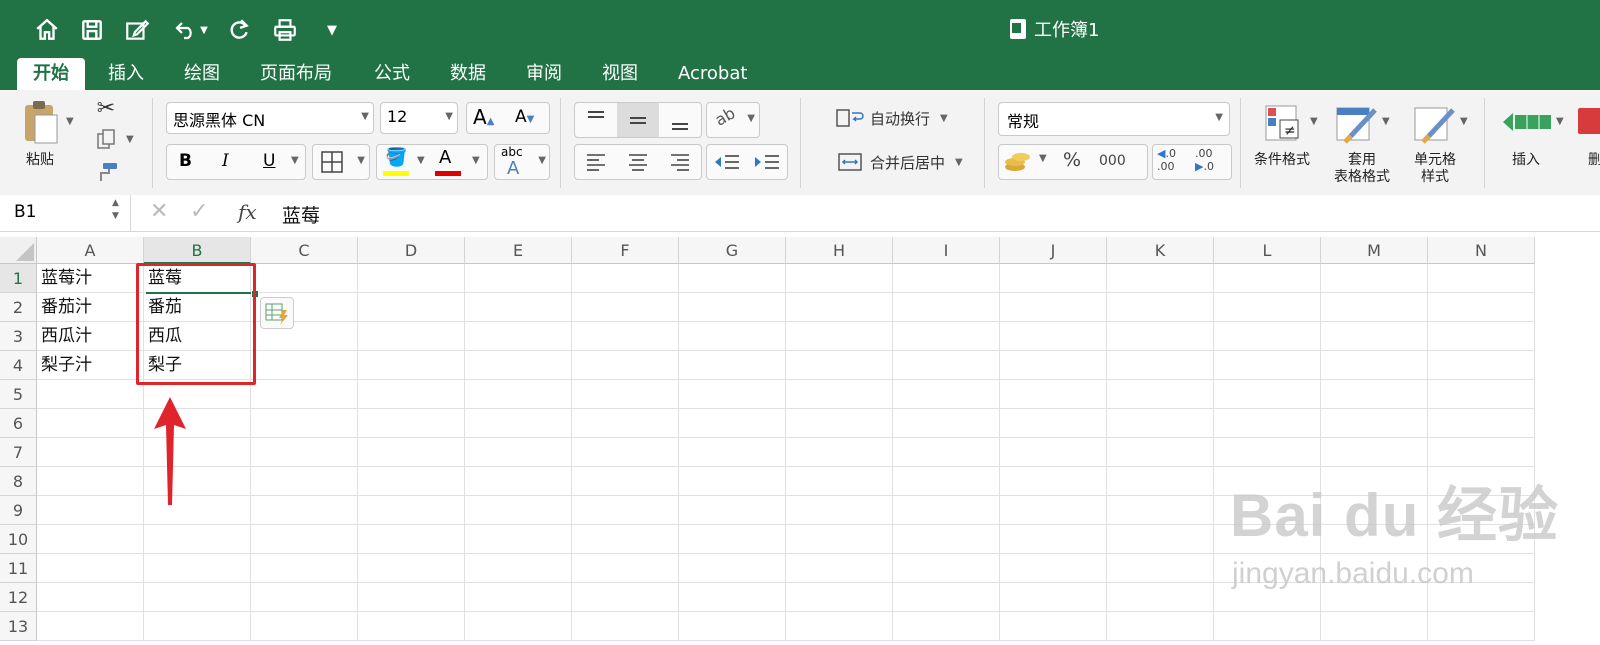  Describe the element at coordinates (90, 597) in the screenshot. I see `cell-a12` at that location.